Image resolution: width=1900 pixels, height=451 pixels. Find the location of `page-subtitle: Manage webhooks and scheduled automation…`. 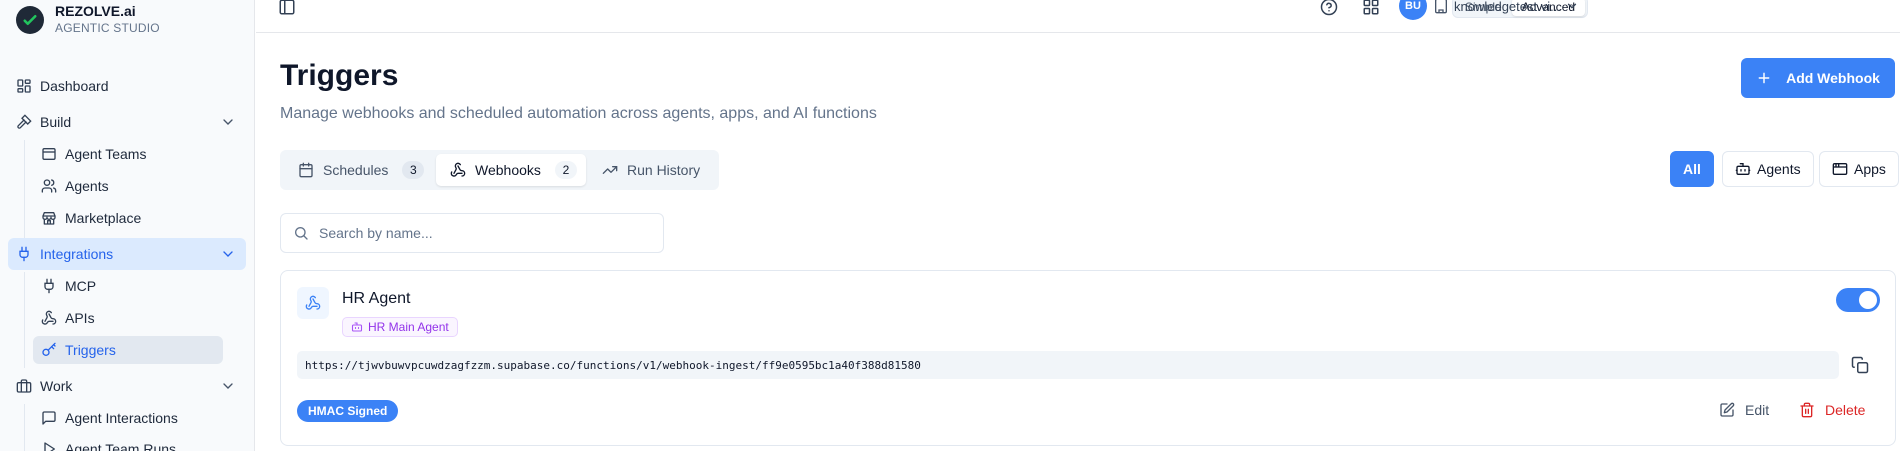

page-subtitle: Manage webhooks and scheduled automation… is located at coordinates (578, 113).